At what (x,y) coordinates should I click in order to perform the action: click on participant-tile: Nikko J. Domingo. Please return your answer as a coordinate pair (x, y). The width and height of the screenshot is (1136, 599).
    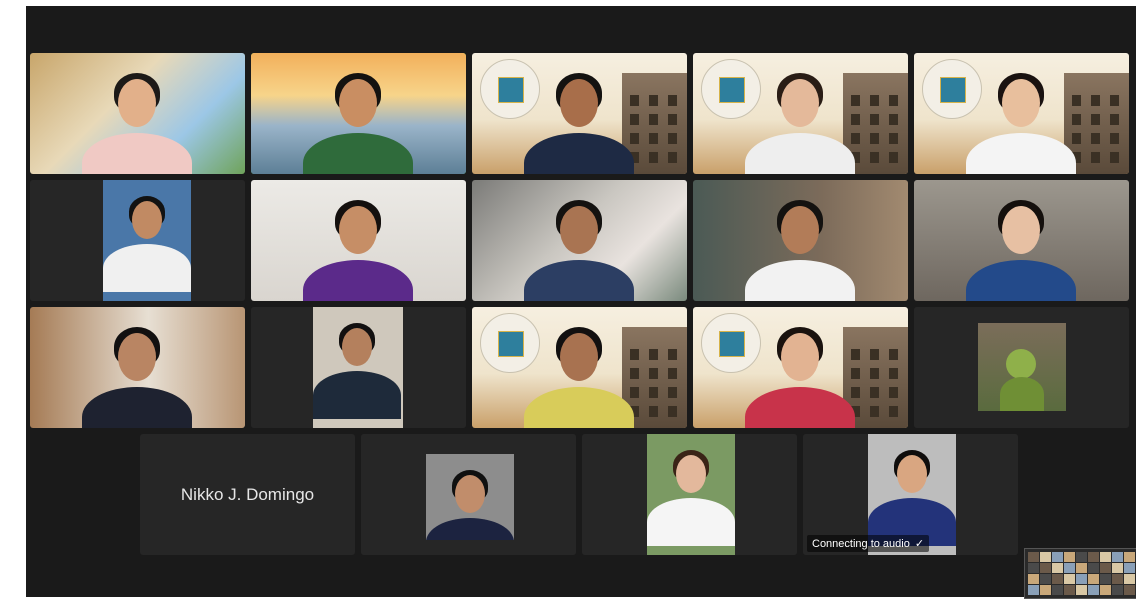
    Looking at the image, I should click on (247, 494).